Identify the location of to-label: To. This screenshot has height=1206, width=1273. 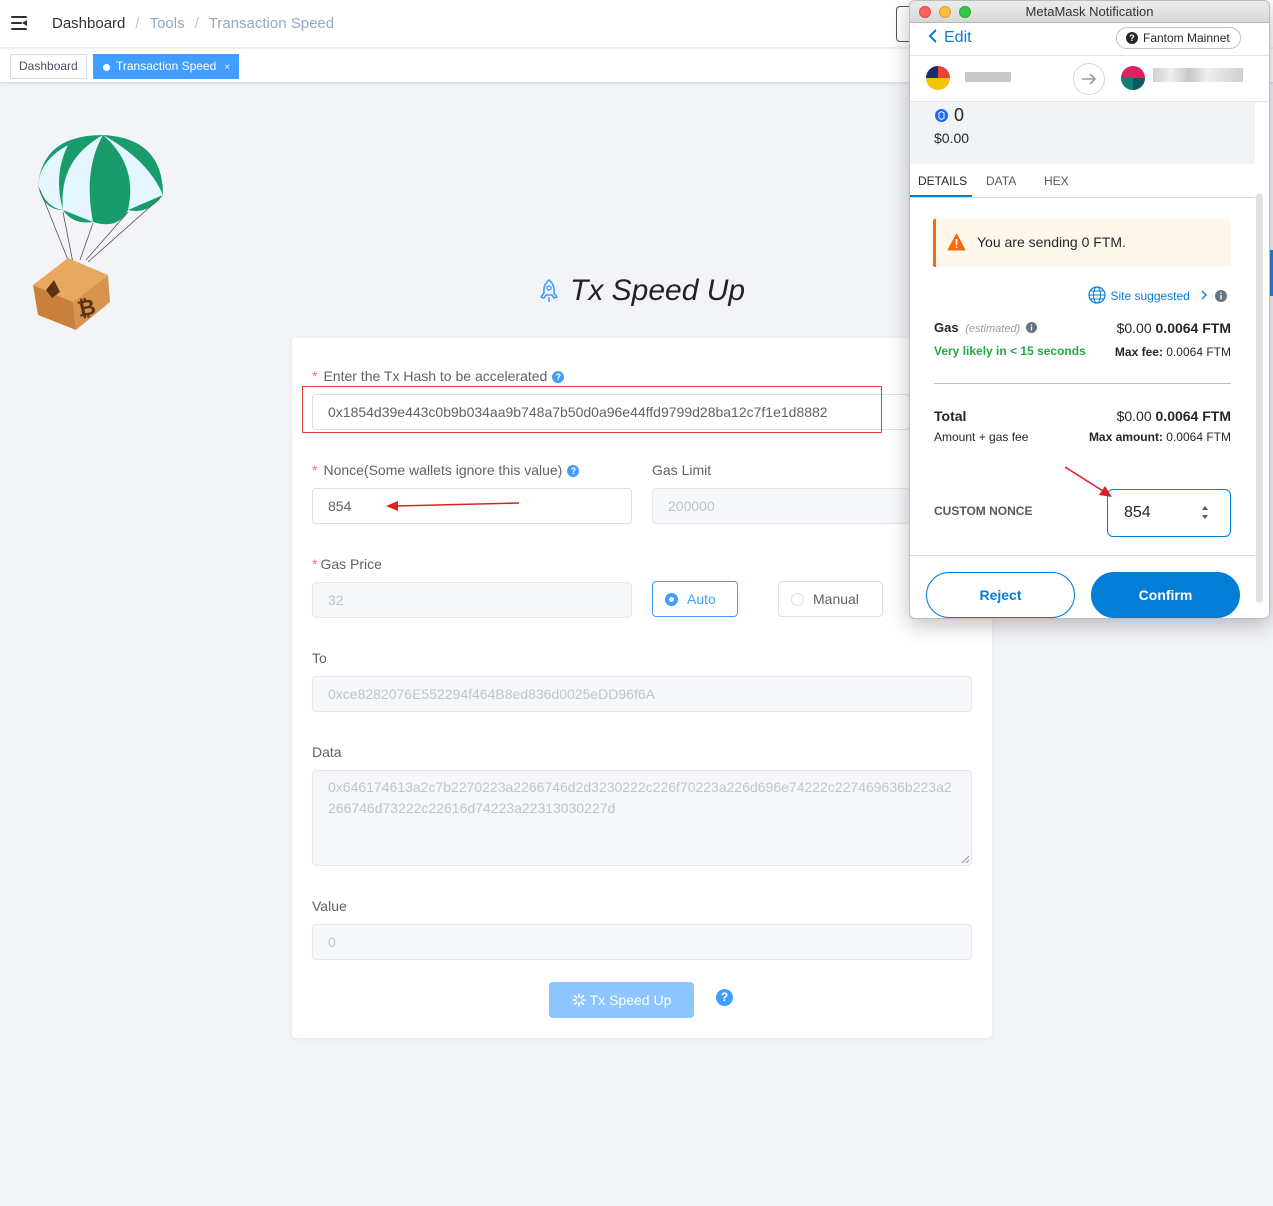
(319, 658).